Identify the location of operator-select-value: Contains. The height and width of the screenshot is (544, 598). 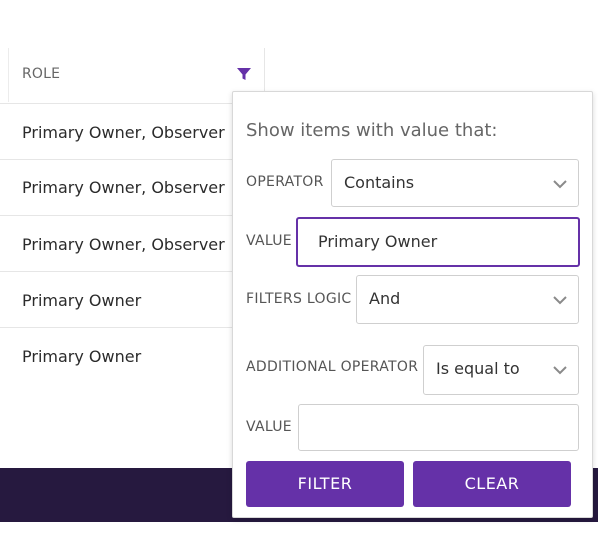
(379, 182).